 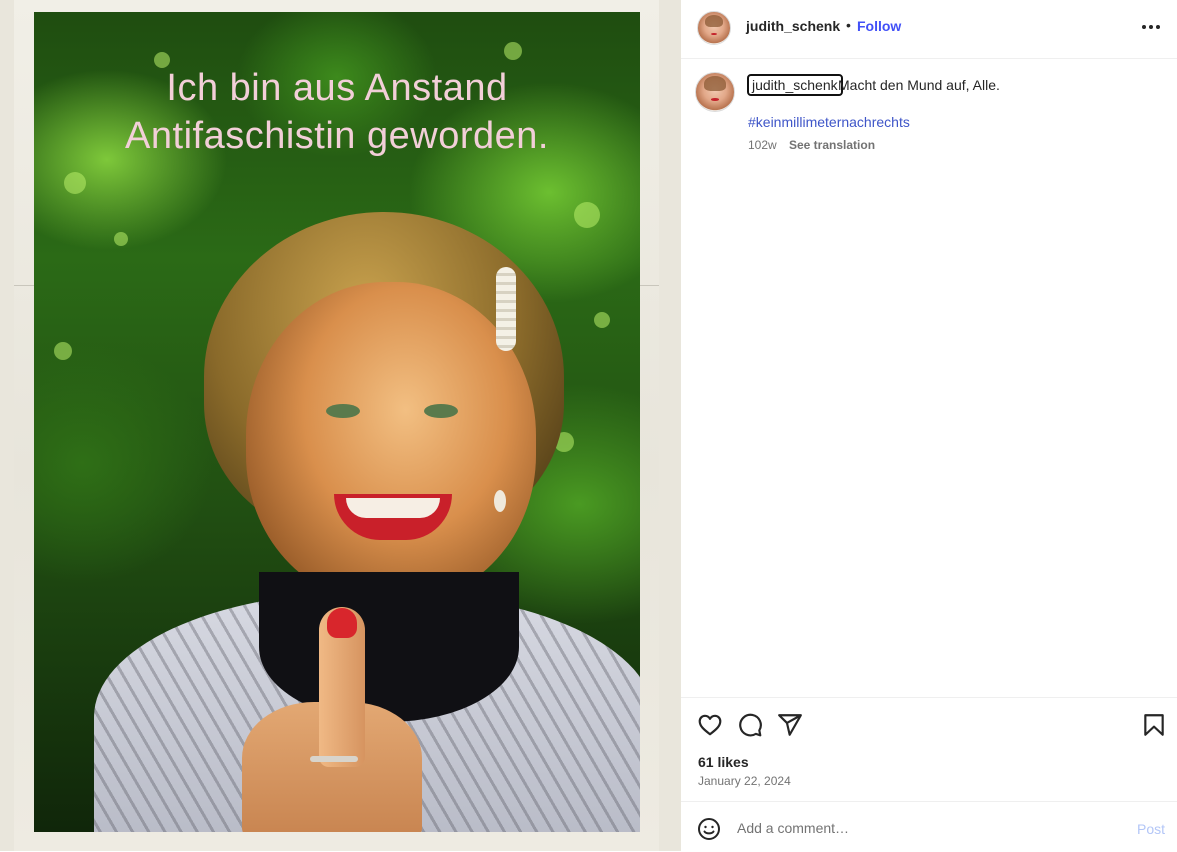 I want to click on portrait-ring, so click(x=334, y=759).